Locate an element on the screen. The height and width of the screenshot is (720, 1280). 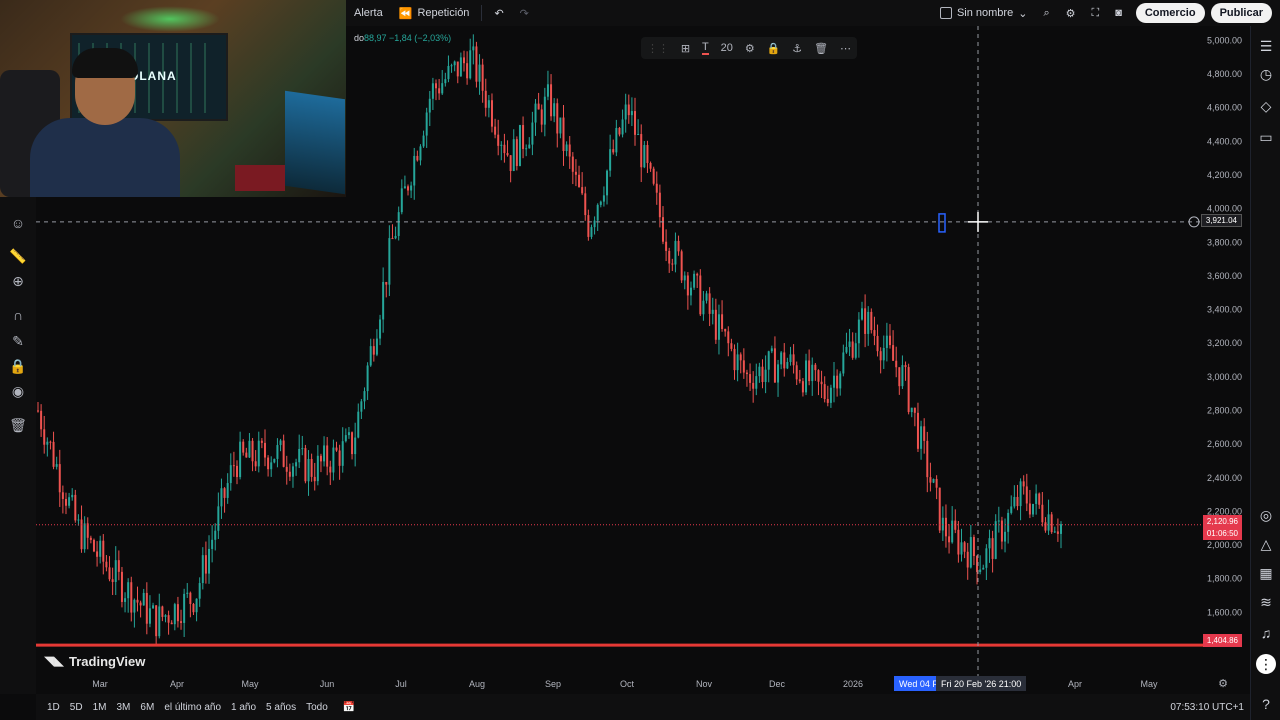
target-icon: ◎ is located at coordinates (1266, 515).